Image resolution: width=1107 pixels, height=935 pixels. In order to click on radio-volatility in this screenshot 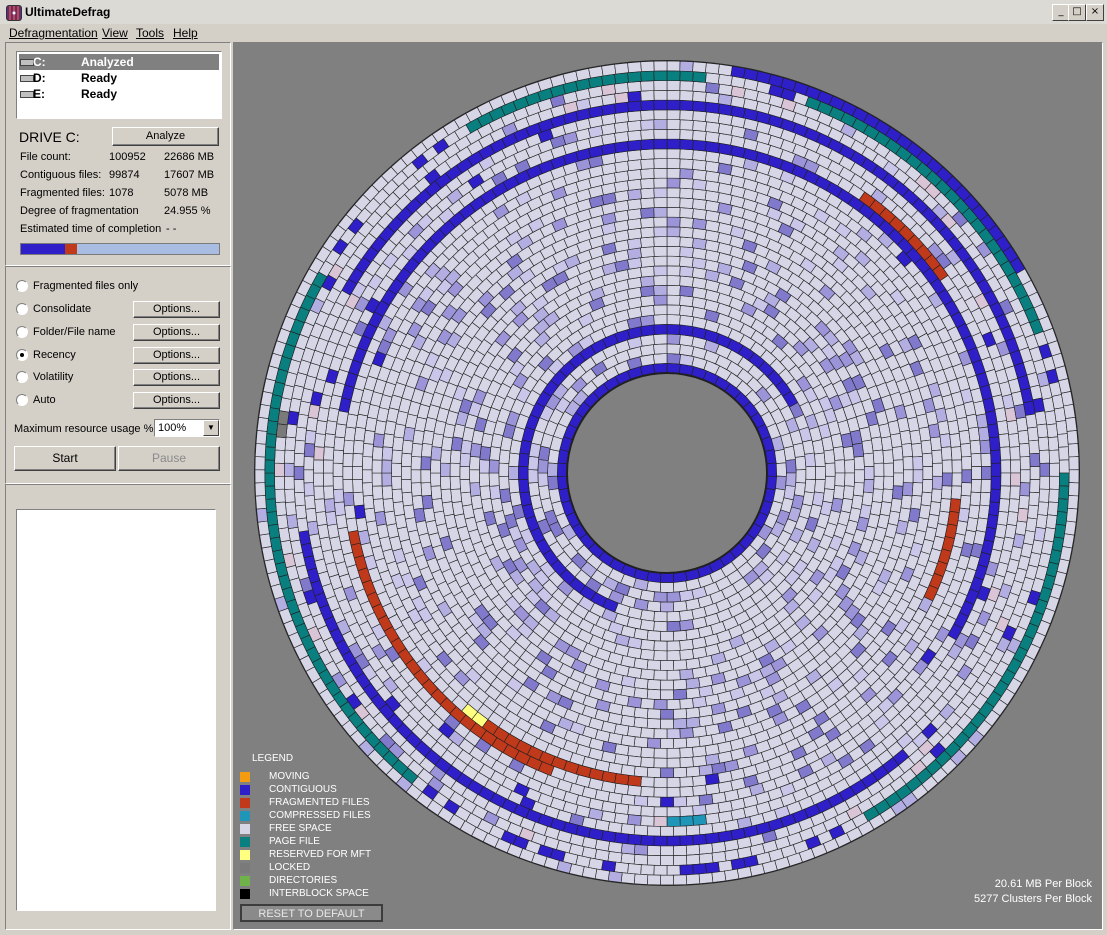, I will do `click(22, 377)`.